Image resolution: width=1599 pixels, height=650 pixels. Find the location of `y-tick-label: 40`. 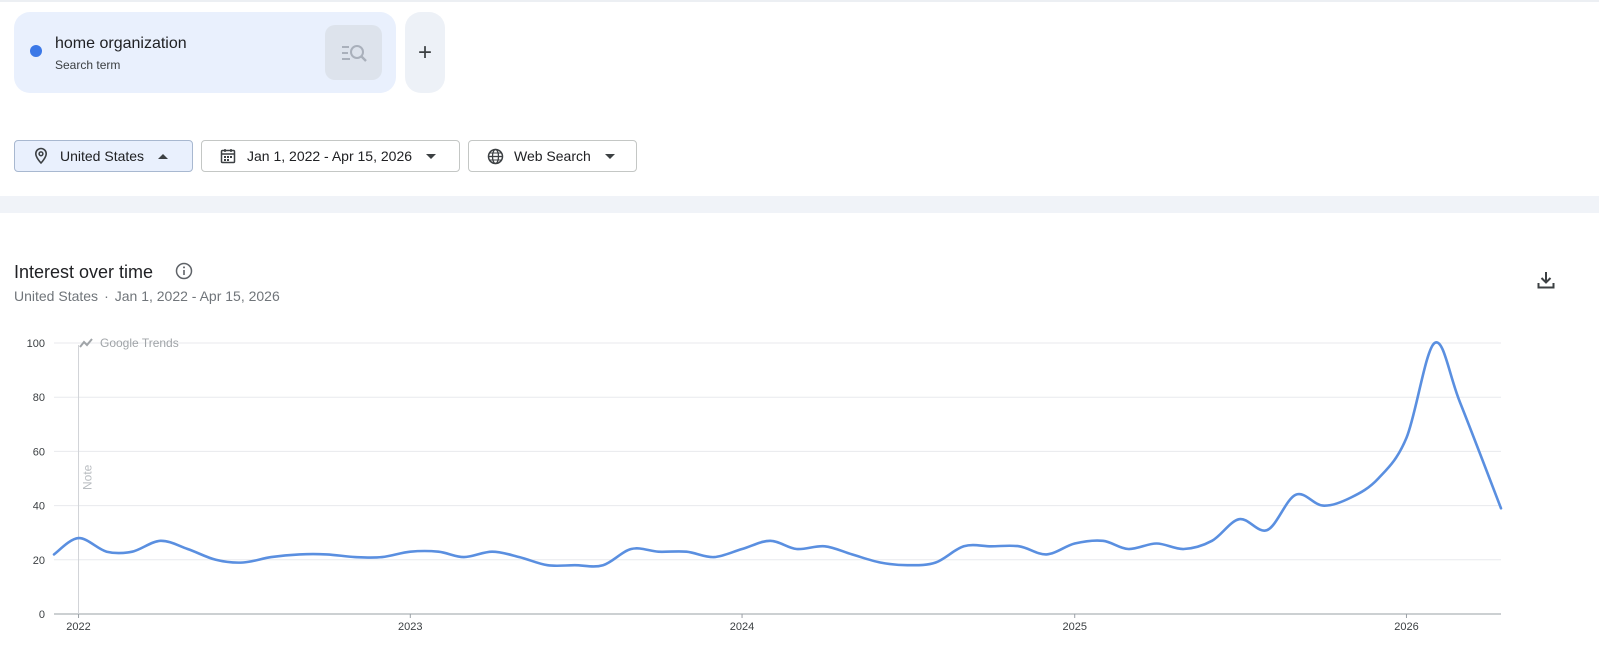

y-tick-label: 40 is located at coordinates (39, 507).